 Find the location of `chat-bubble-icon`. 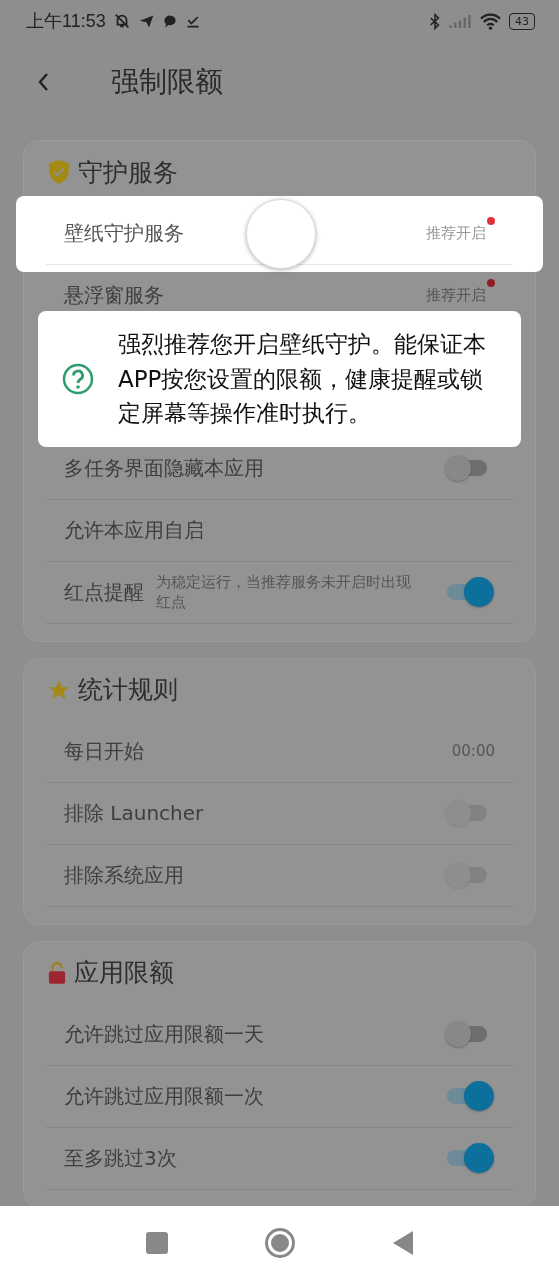

chat-bubble-icon is located at coordinates (169, 21).